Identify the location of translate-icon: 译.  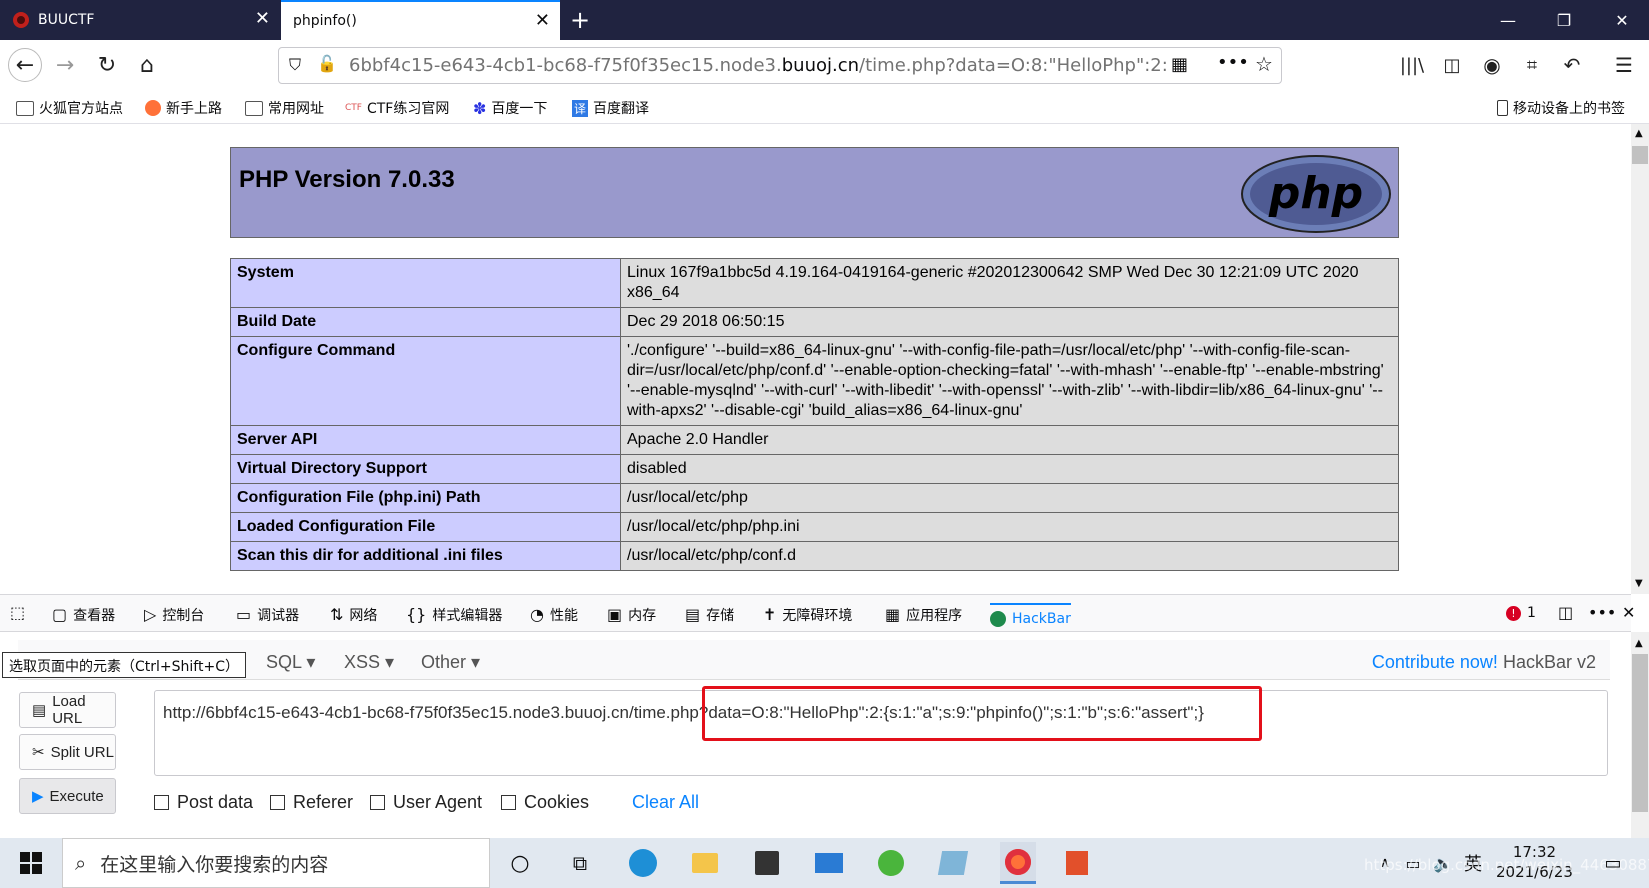
(580, 108).